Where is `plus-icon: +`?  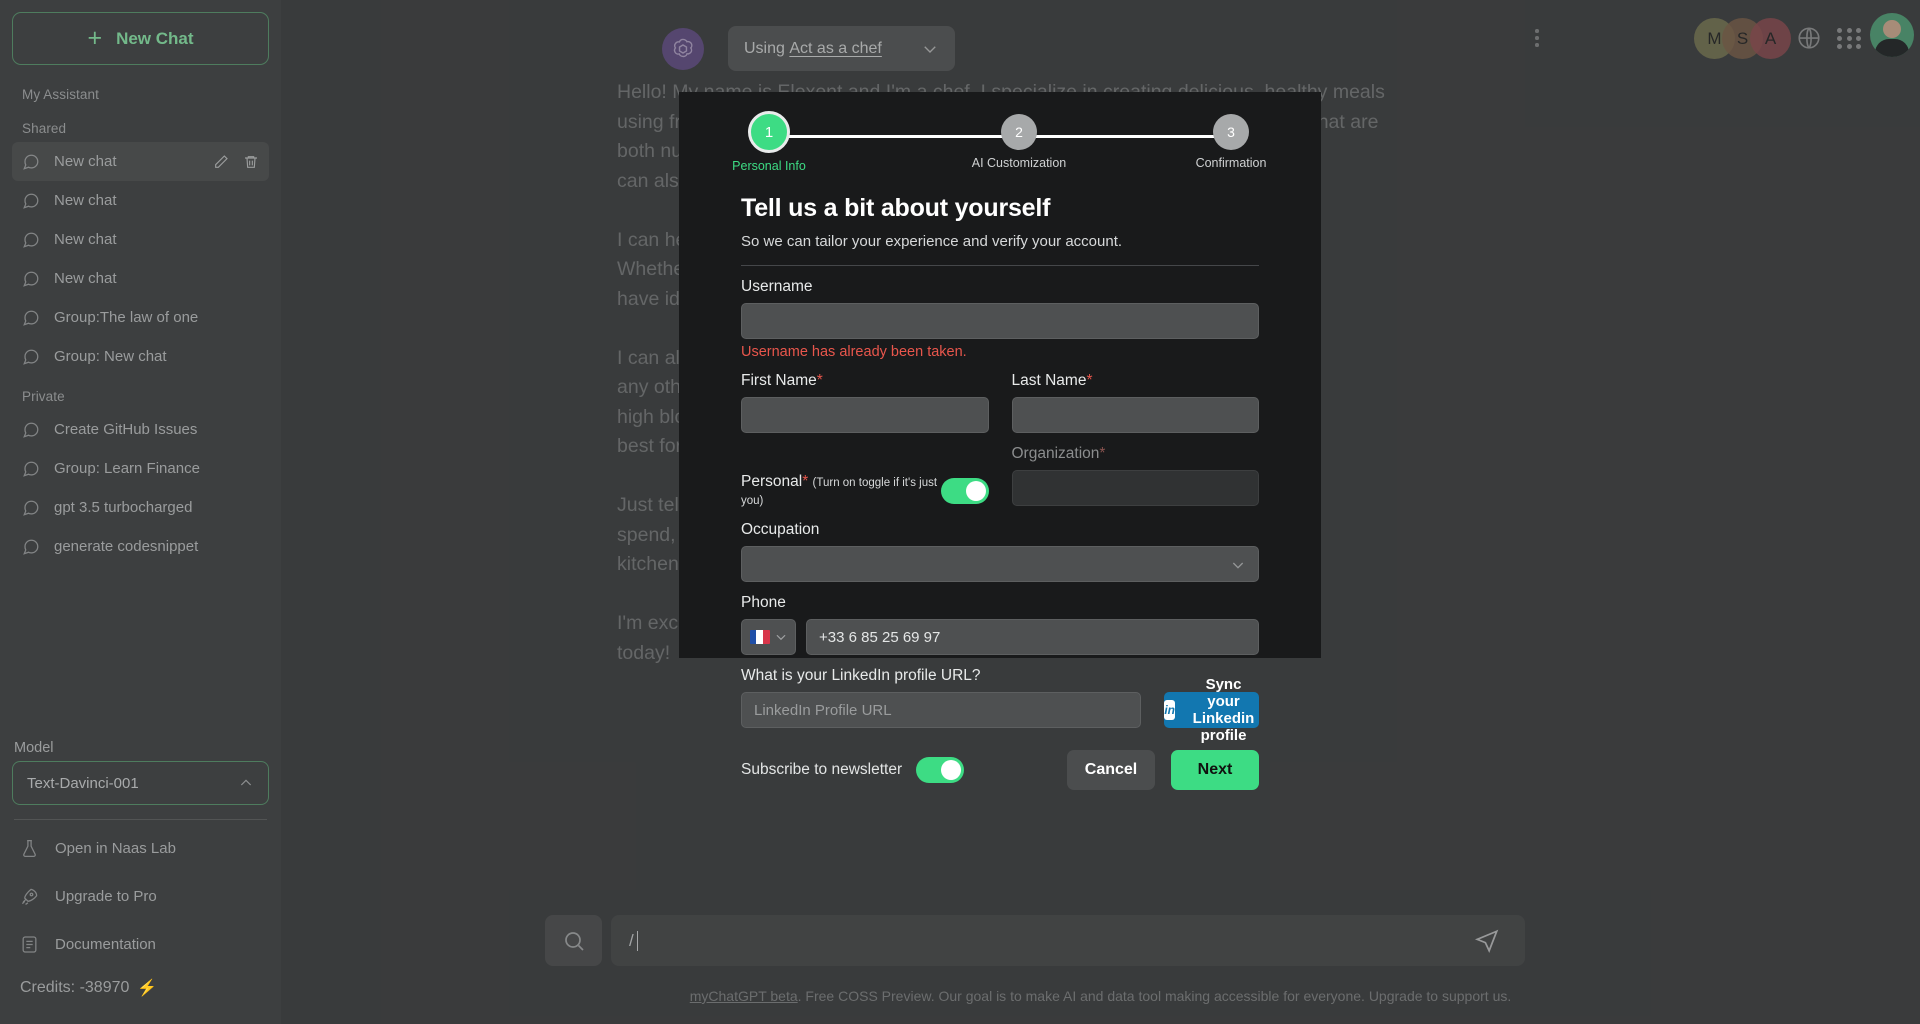
plus-icon: + is located at coordinates (95, 38).